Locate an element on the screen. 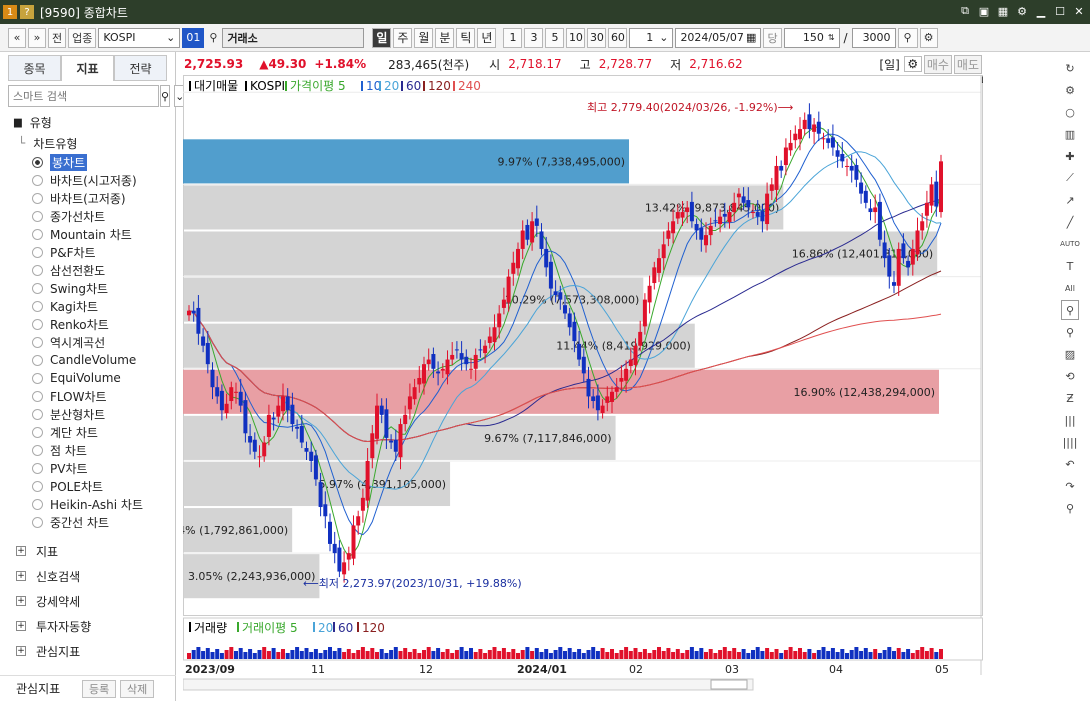  chart-type-item: Kagi차트 is located at coordinates (103, 306).